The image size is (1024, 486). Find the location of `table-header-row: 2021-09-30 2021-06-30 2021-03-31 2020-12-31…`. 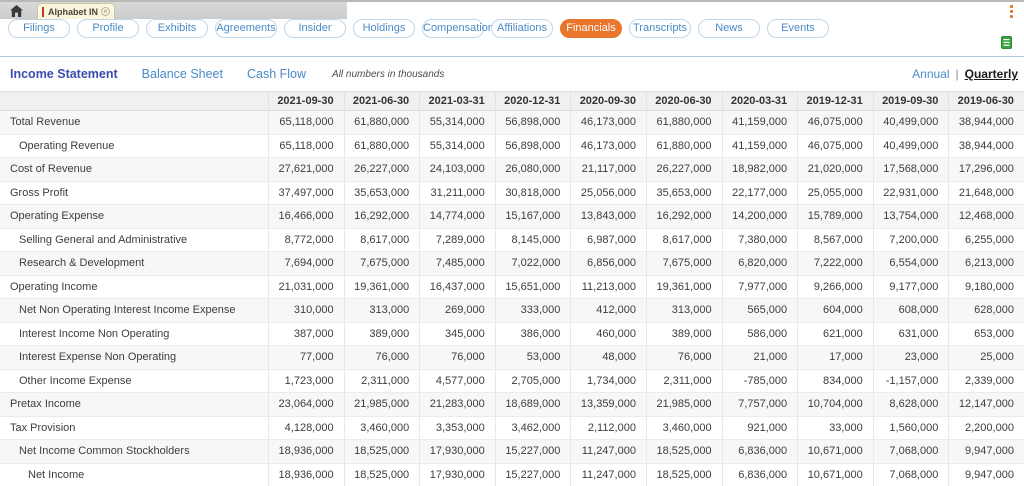

table-header-row: 2021-09-30 2021-06-30 2021-03-31 2020-12-31… is located at coordinates (512, 101).